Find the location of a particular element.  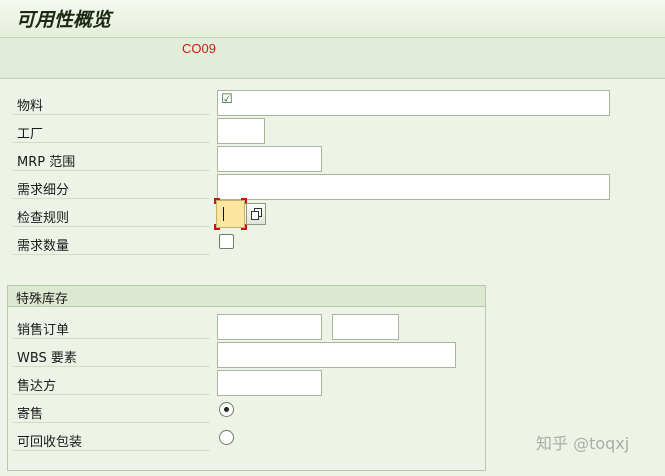

copy-icon is located at coordinates (255, 215).